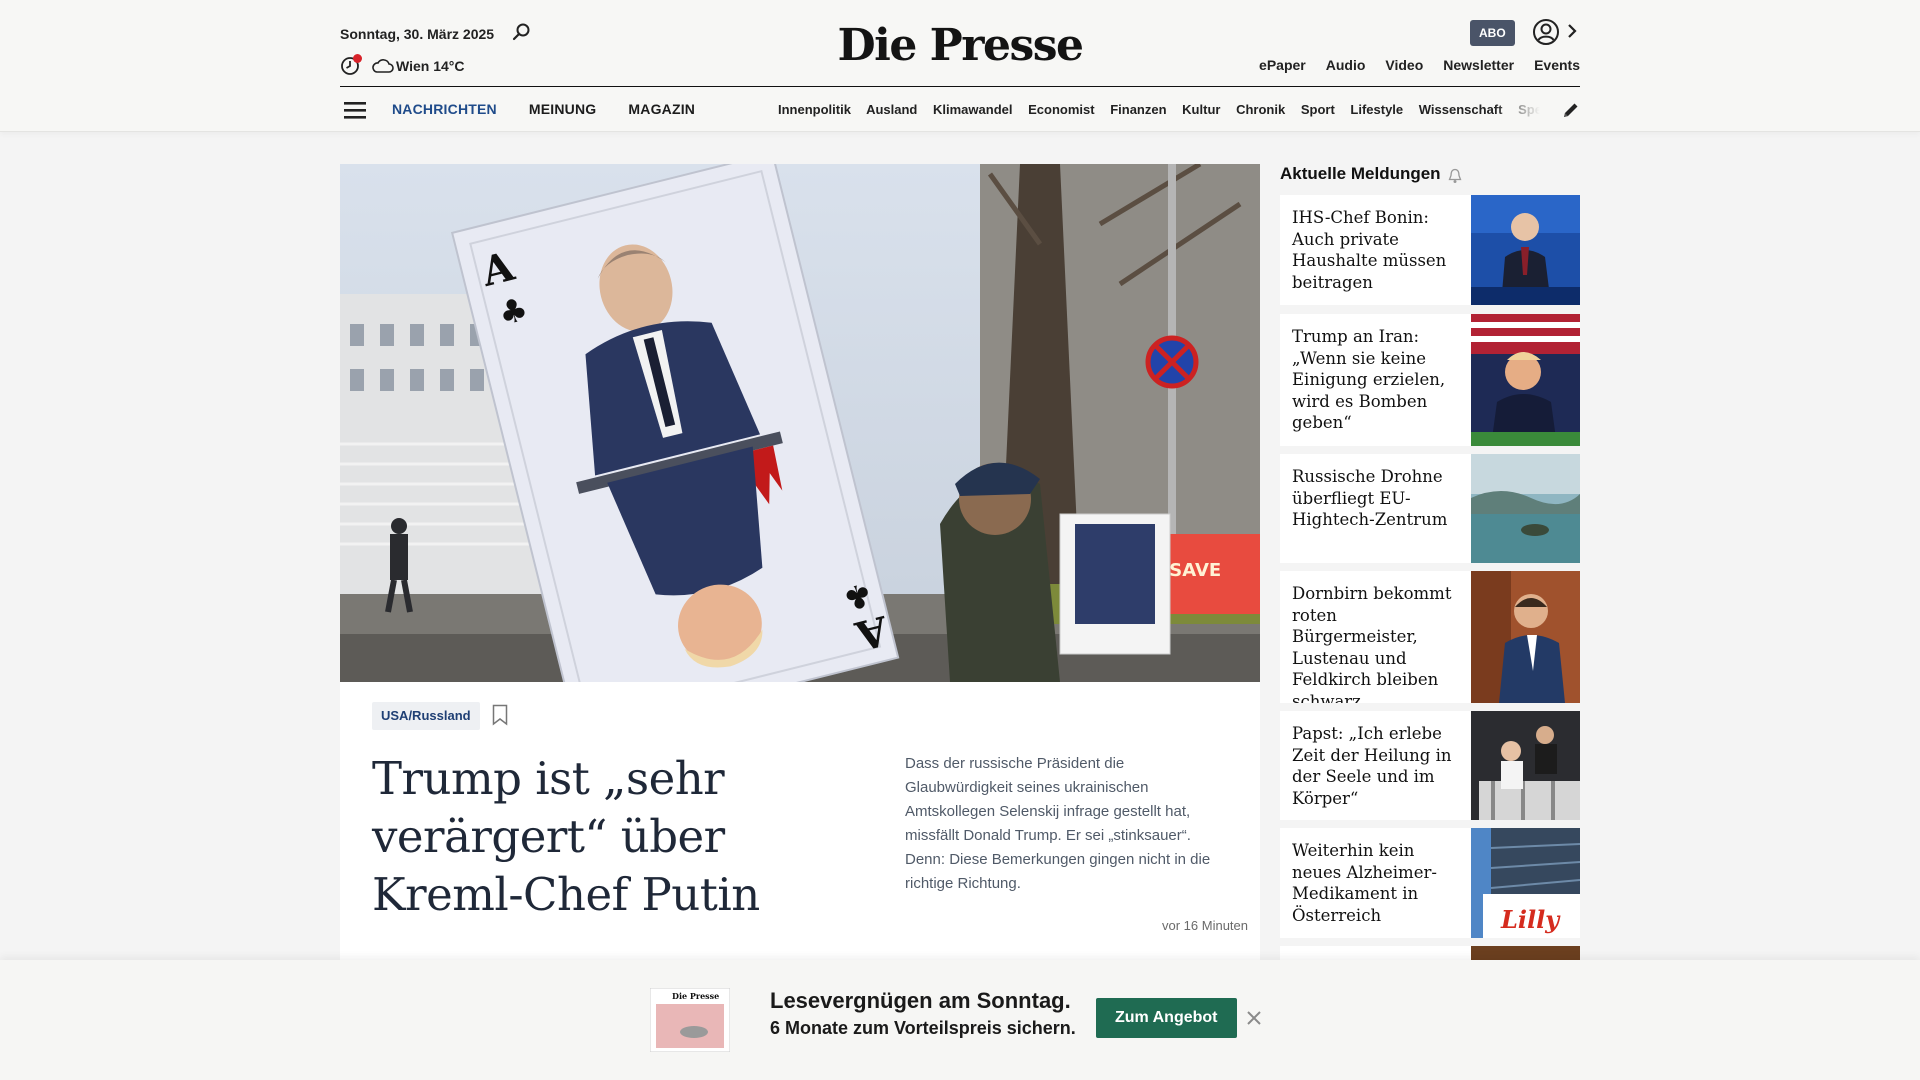  What do you see at coordinates (500, 715) in the screenshot?
I see `bookmark-icon` at bounding box center [500, 715].